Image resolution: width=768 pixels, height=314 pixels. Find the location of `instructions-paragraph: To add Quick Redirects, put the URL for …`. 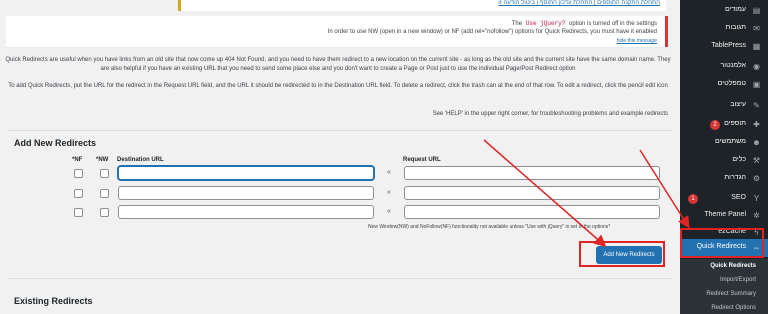

instructions-paragraph: To add Quick Redirects, put the URL for … is located at coordinates (338, 86).